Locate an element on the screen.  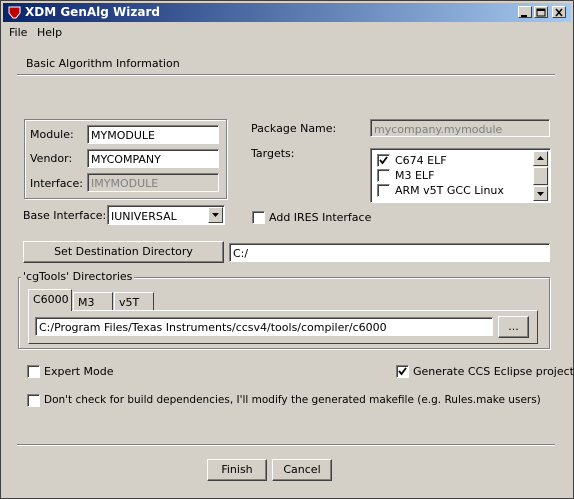
tab-m3: M3 is located at coordinates (93, 301).